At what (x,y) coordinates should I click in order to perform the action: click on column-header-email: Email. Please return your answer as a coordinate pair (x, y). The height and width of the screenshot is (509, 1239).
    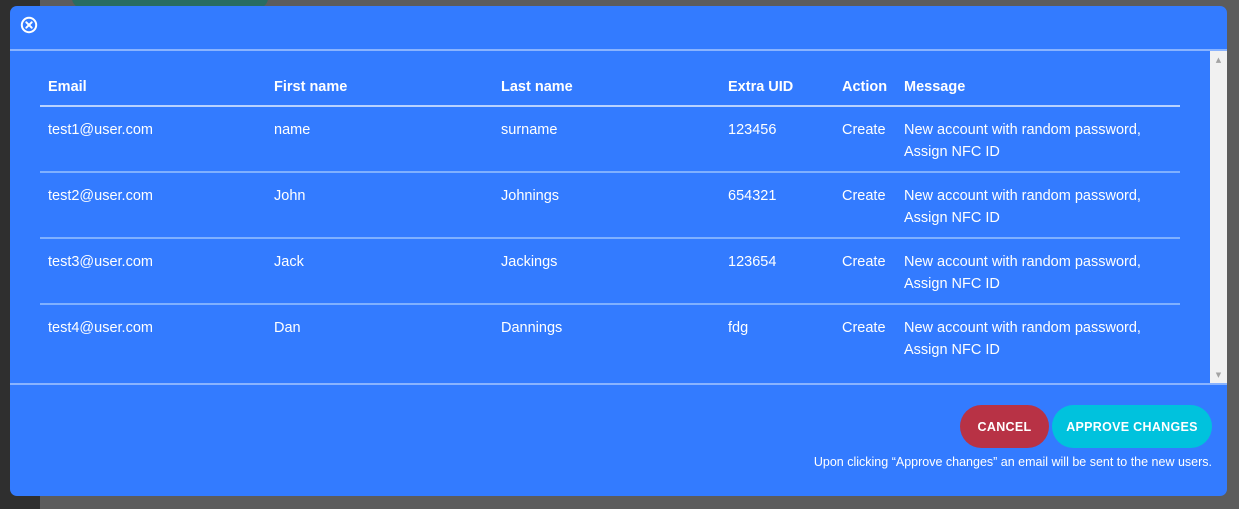
    Looking at the image, I should click on (153, 89).